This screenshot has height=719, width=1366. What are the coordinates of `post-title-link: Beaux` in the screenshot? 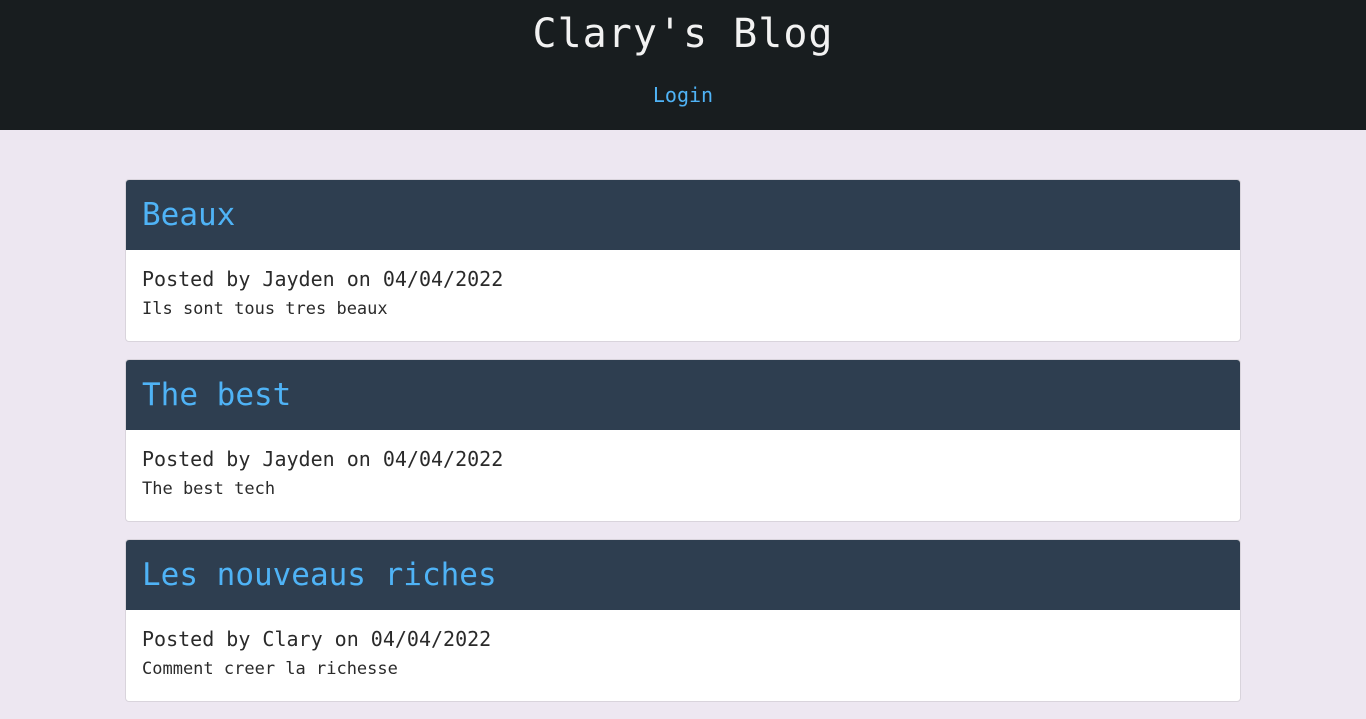 It's located at (188, 215).